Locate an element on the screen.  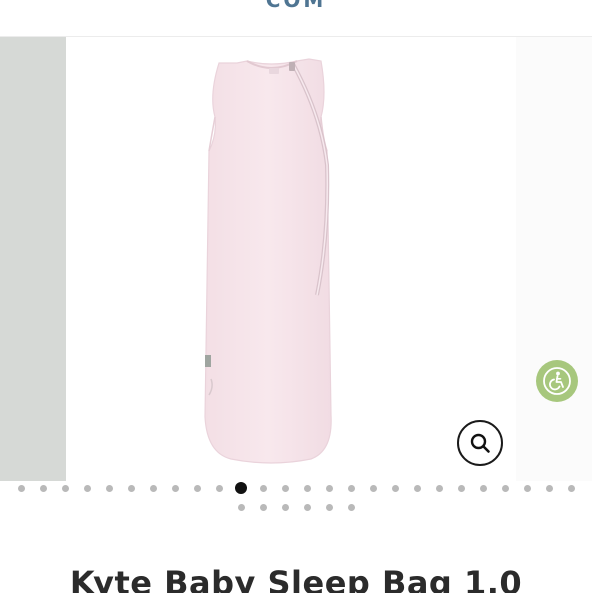
magnifier-icon is located at coordinates (480, 443).